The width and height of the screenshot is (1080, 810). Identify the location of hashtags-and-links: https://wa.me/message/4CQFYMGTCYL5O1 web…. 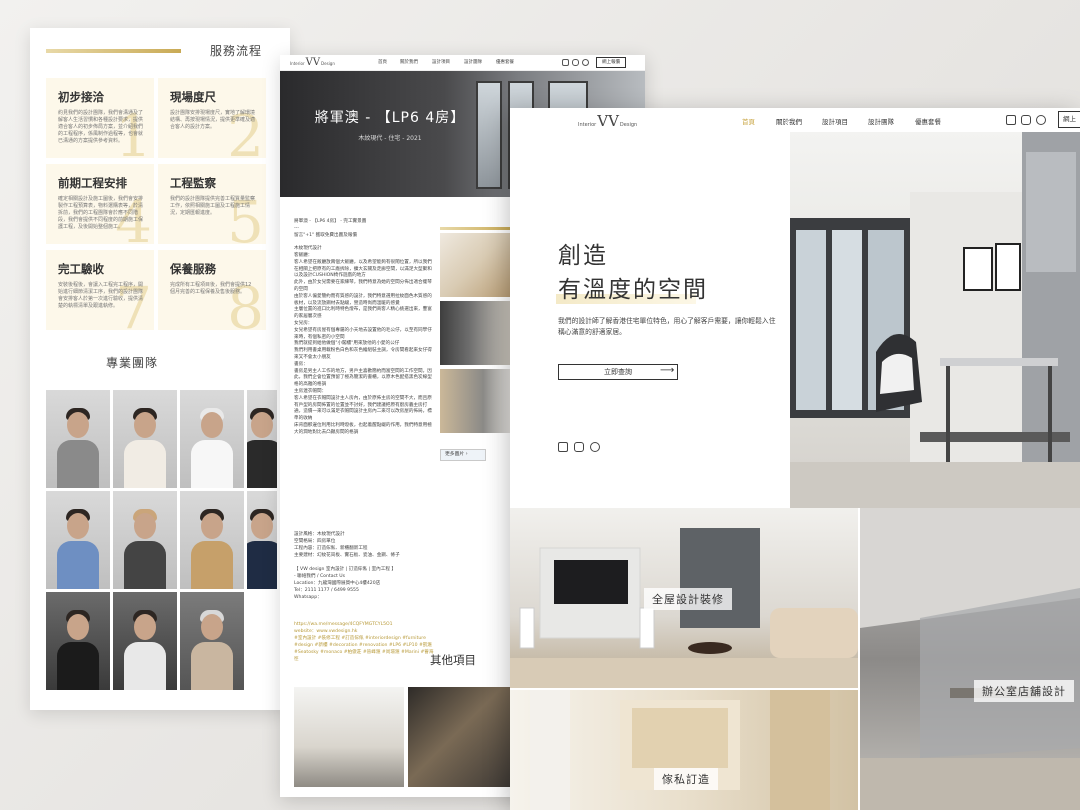
(364, 642).